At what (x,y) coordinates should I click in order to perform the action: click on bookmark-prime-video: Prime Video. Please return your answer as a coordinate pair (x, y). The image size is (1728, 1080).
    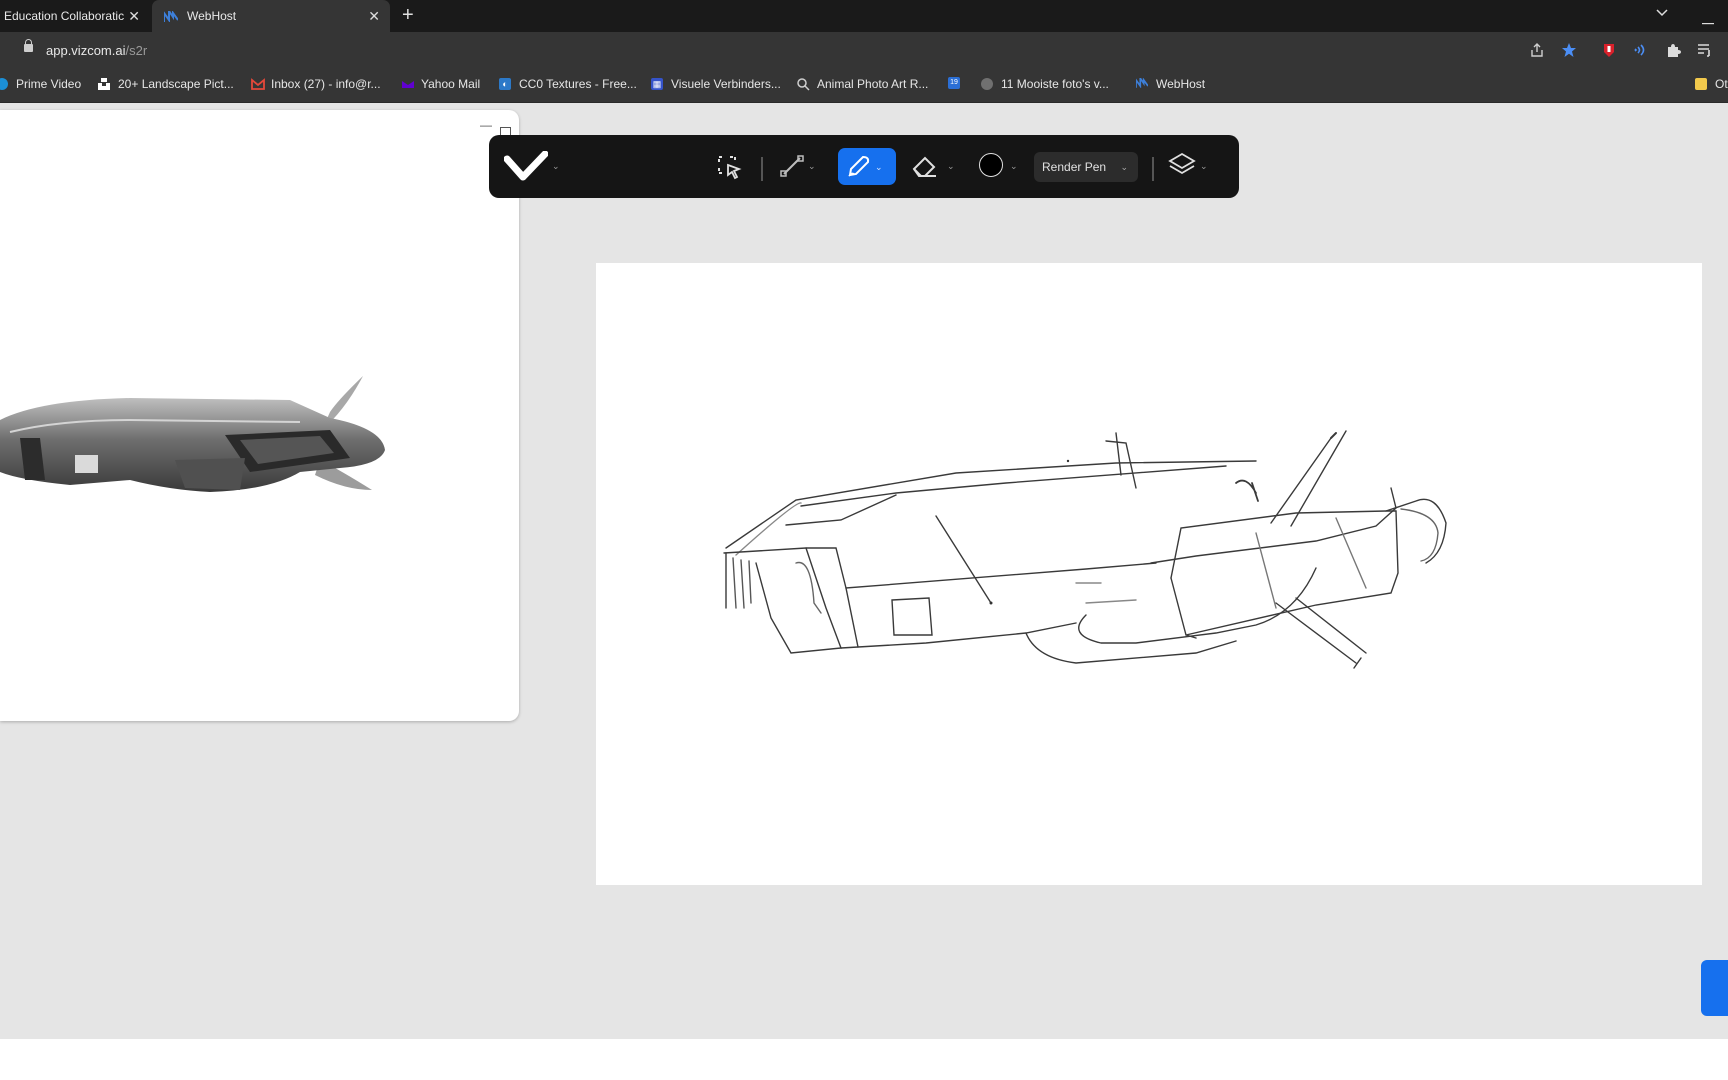
    Looking at the image, I should click on (40, 84).